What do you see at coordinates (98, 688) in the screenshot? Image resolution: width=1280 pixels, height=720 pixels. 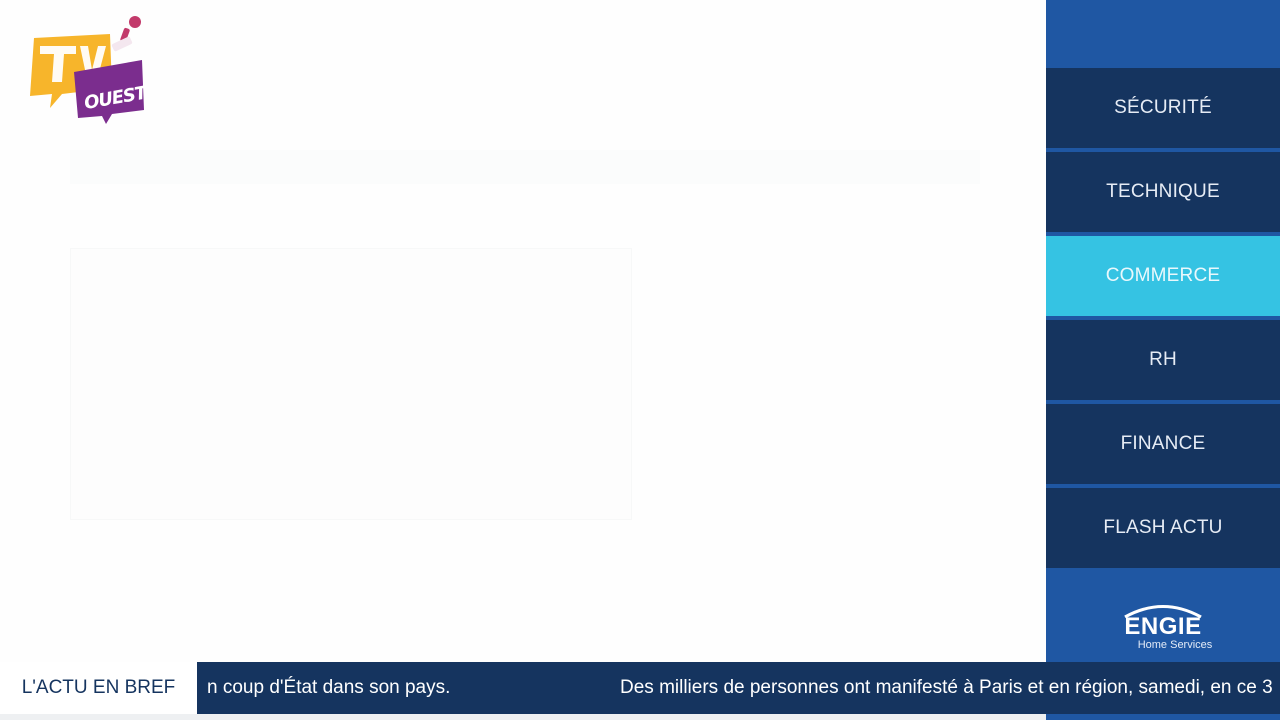 I see `ticker-label: L'ACTU EN BREF` at bounding box center [98, 688].